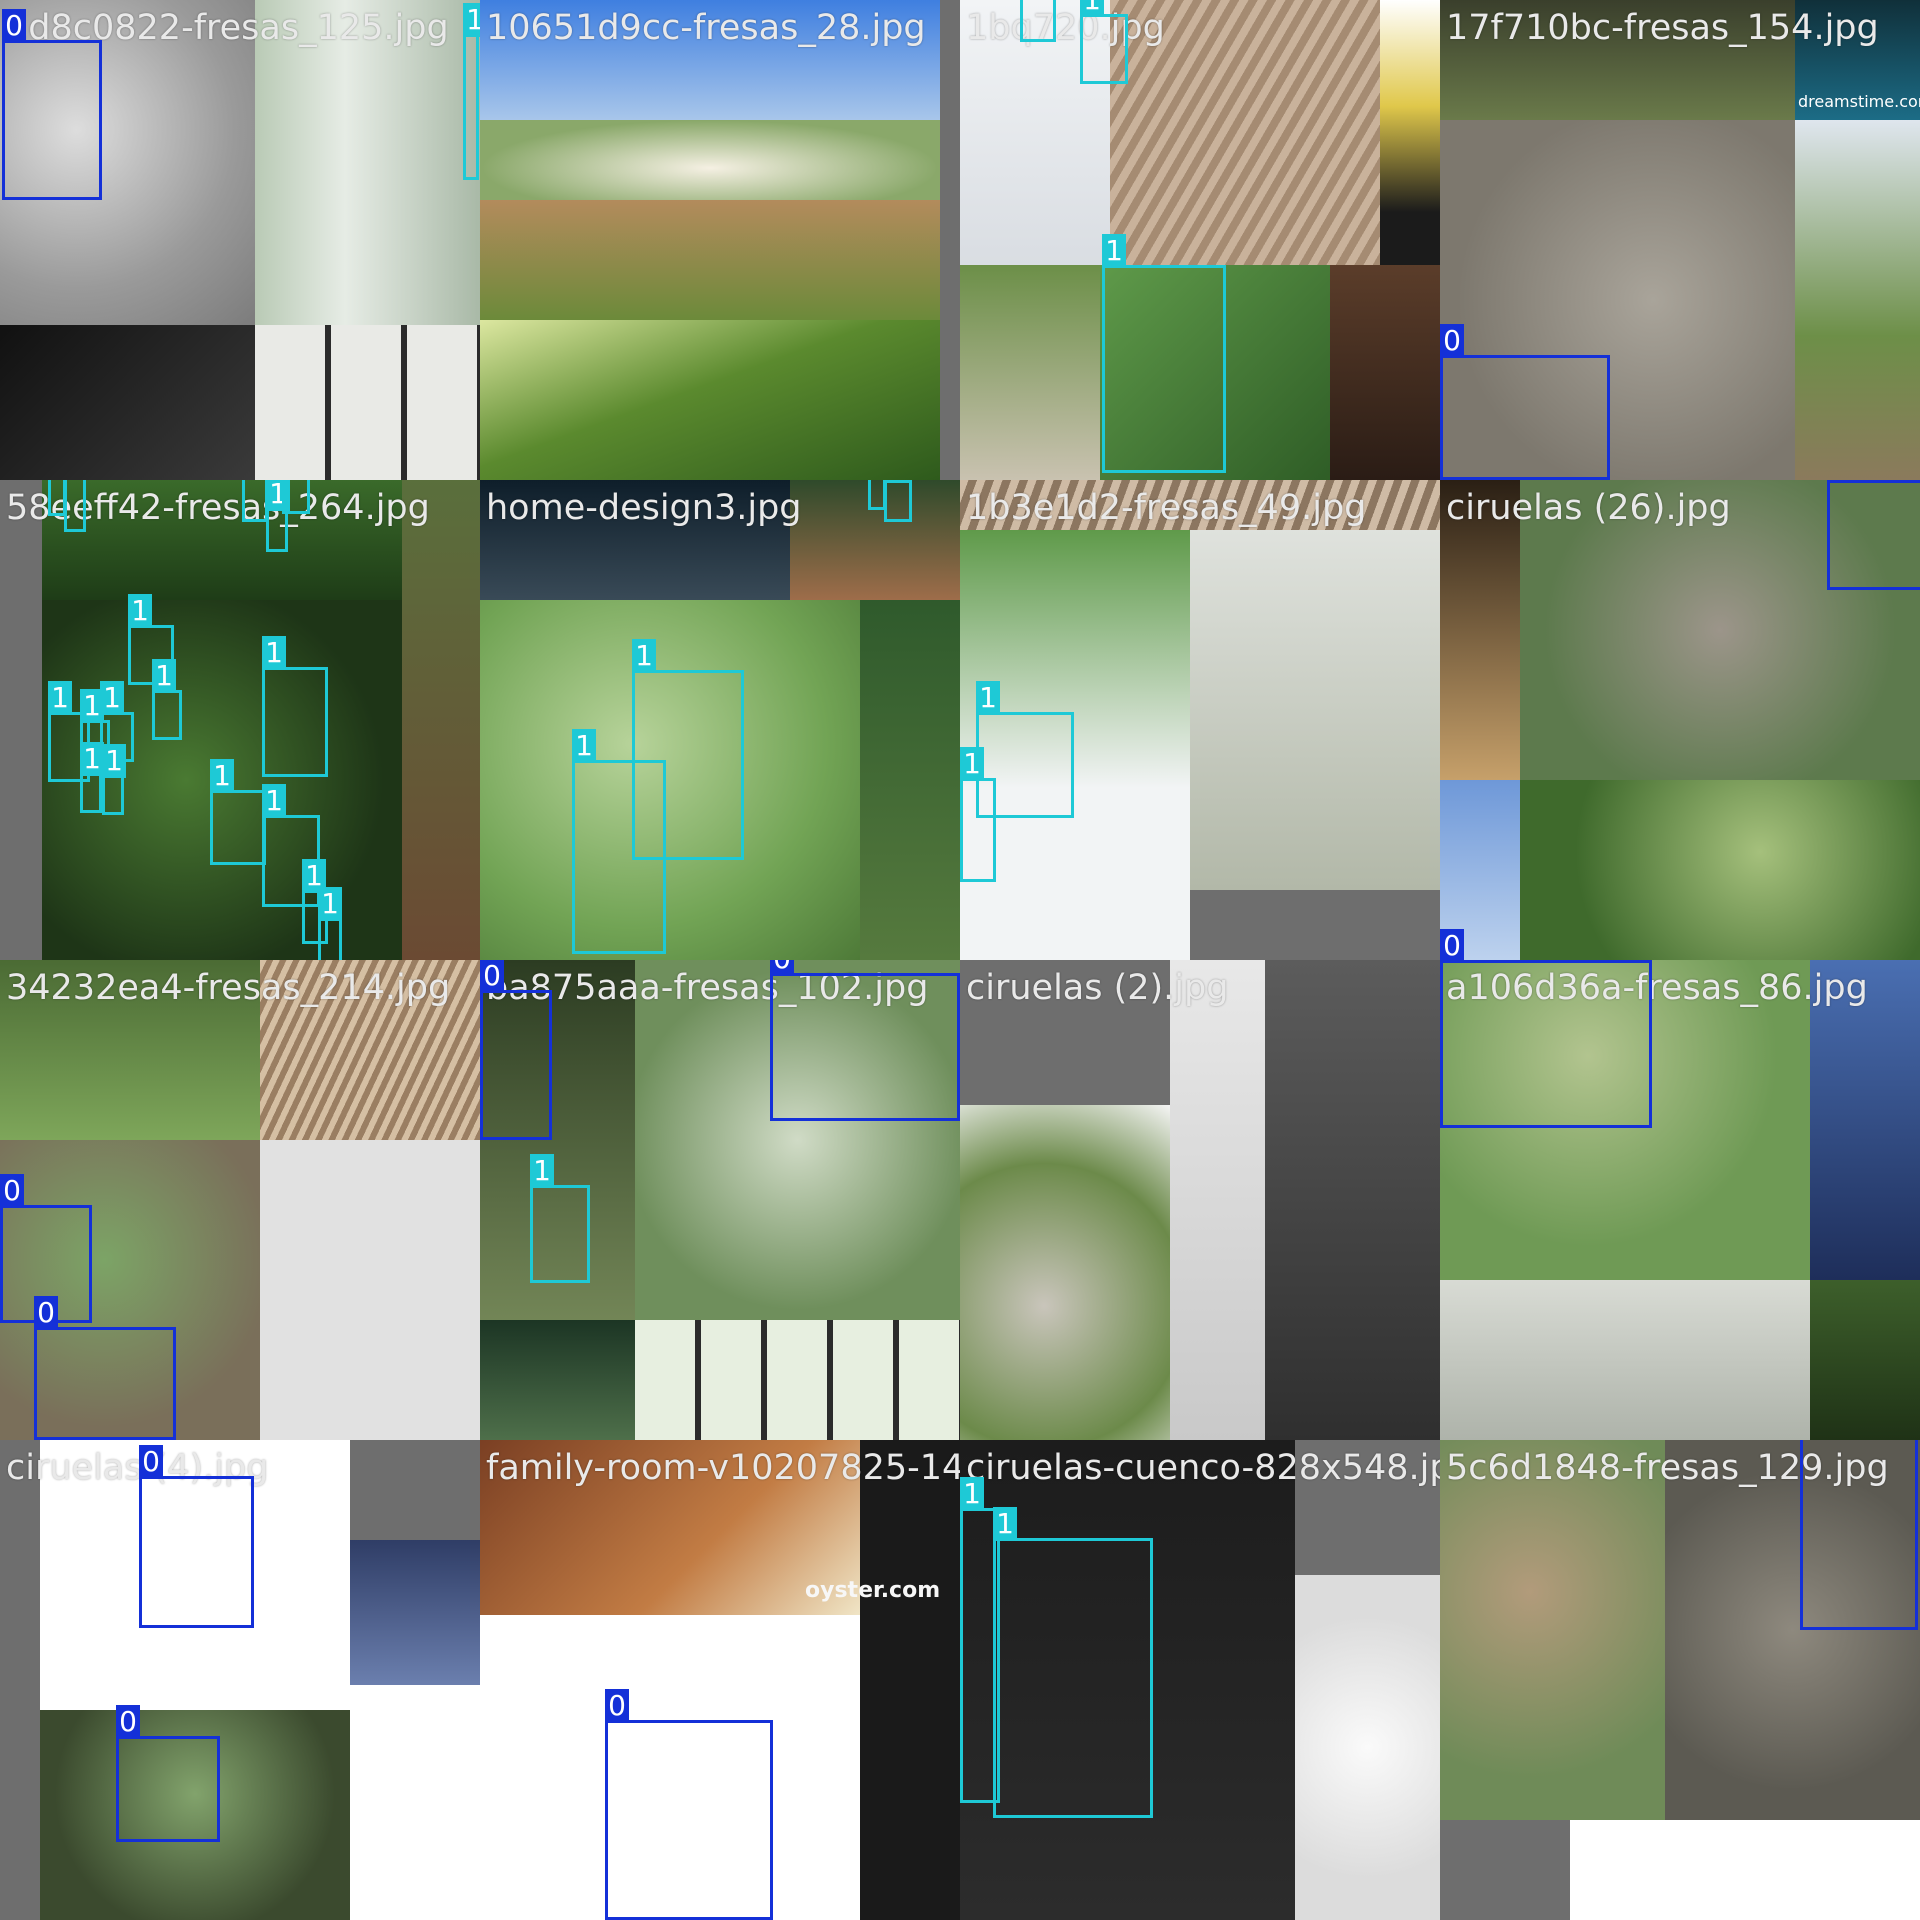  Describe the element at coordinates (1680, 720) in the screenshot. I see `mosaic-tile: ciruelas (26).jpg00` at that location.